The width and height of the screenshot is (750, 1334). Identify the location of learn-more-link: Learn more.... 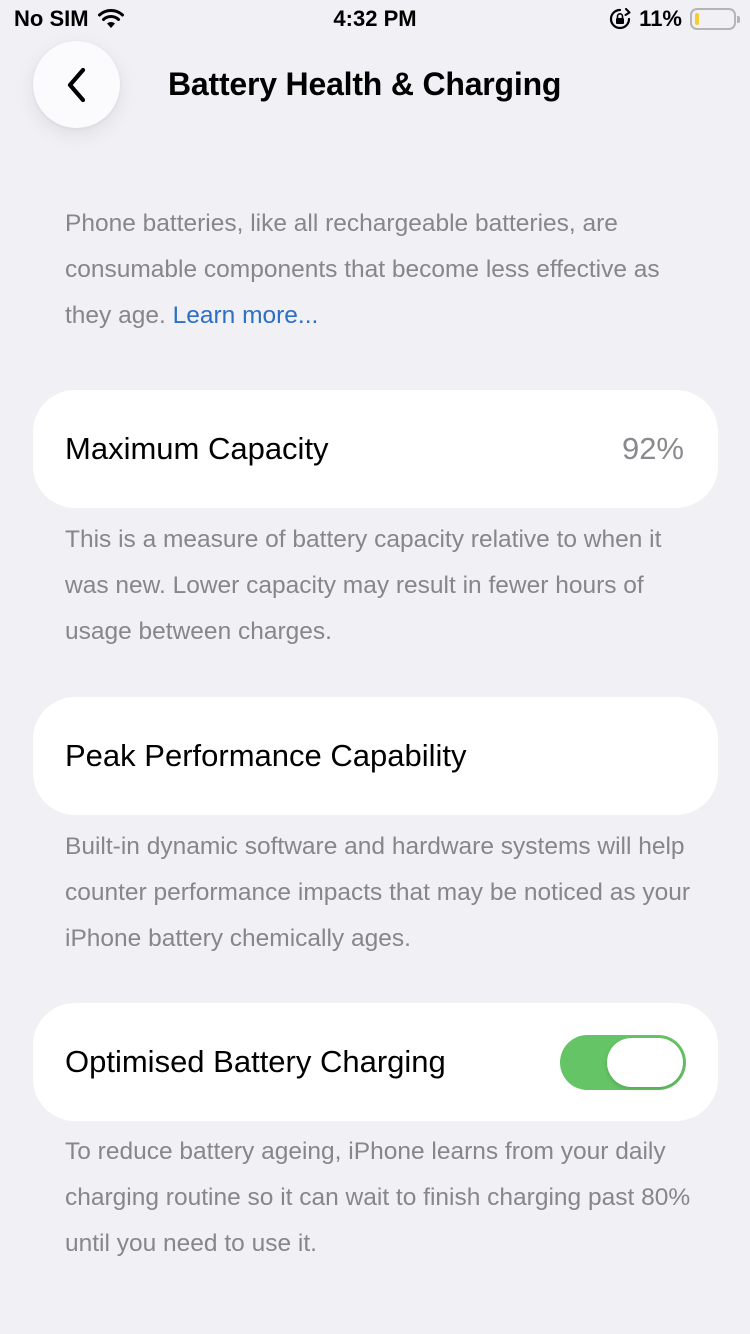
(246, 315).